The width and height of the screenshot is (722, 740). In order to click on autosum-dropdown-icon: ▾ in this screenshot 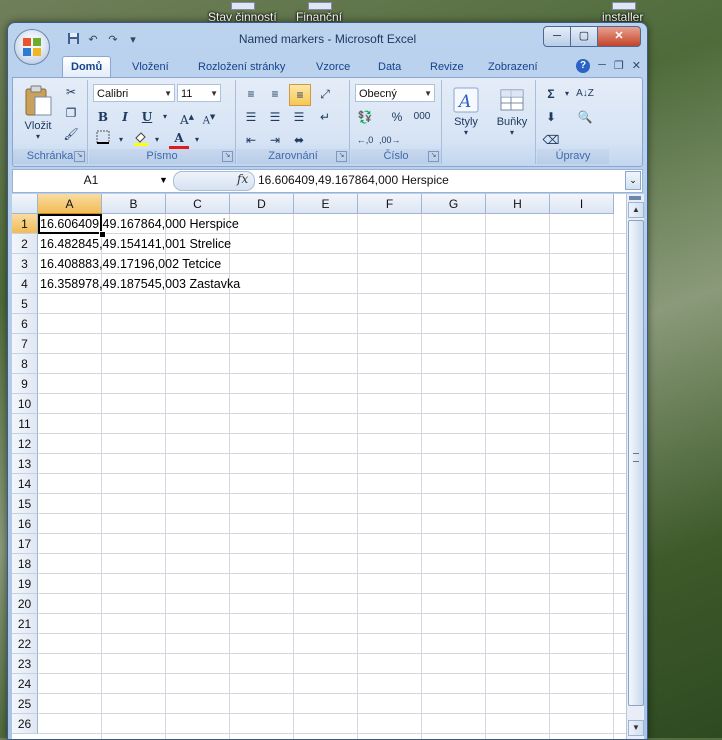, I will do `click(567, 94)`.